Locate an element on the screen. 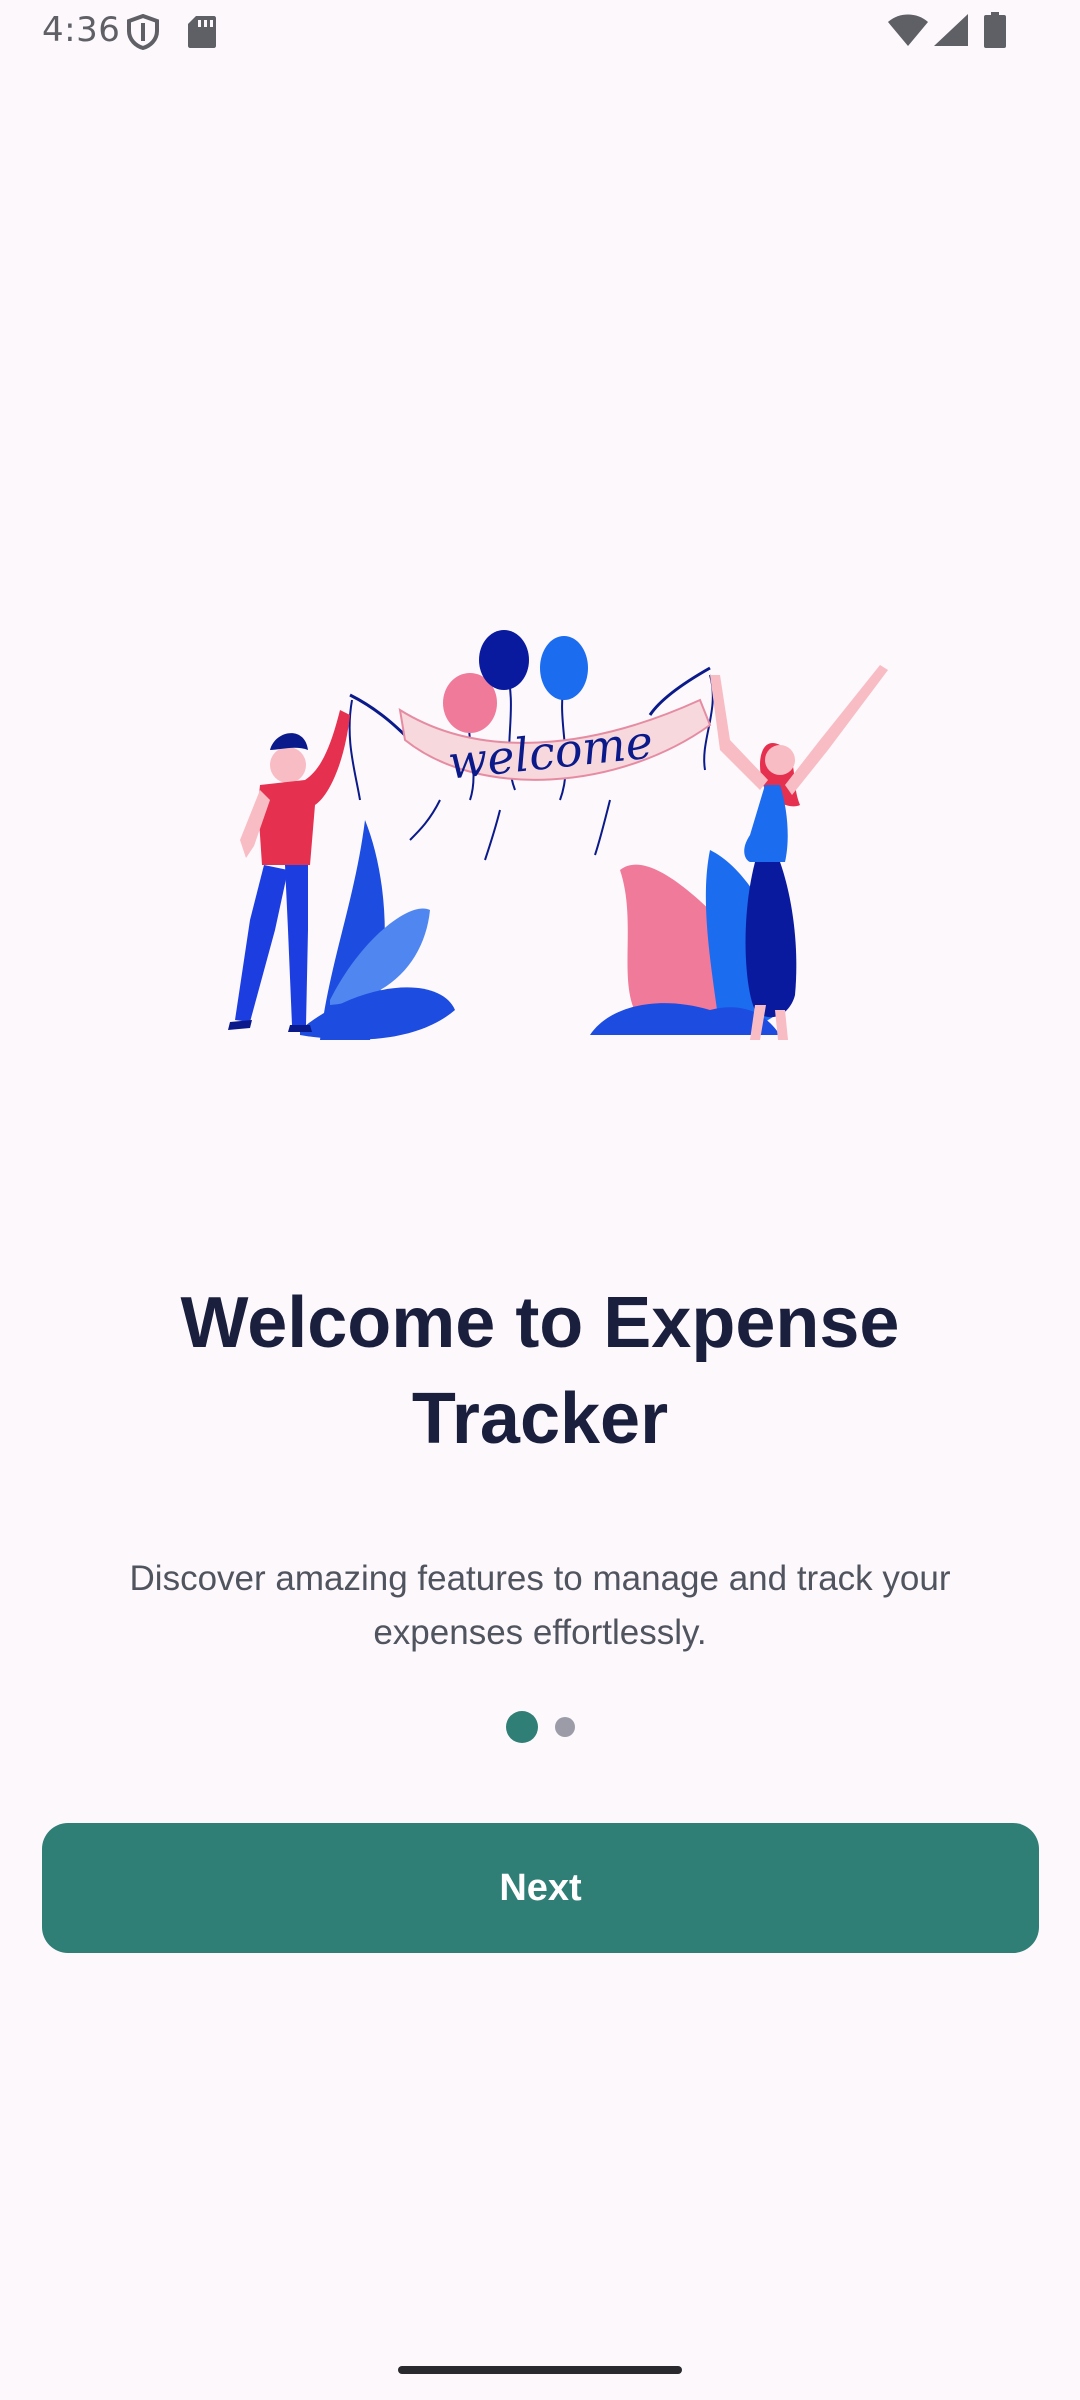 This screenshot has height=2400, width=1080. battery-icon is located at coordinates (995, 32).